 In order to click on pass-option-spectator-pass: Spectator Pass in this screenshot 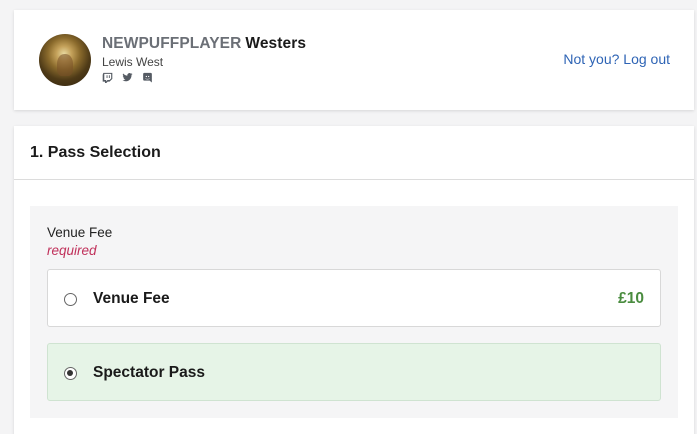, I will do `click(354, 372)`.